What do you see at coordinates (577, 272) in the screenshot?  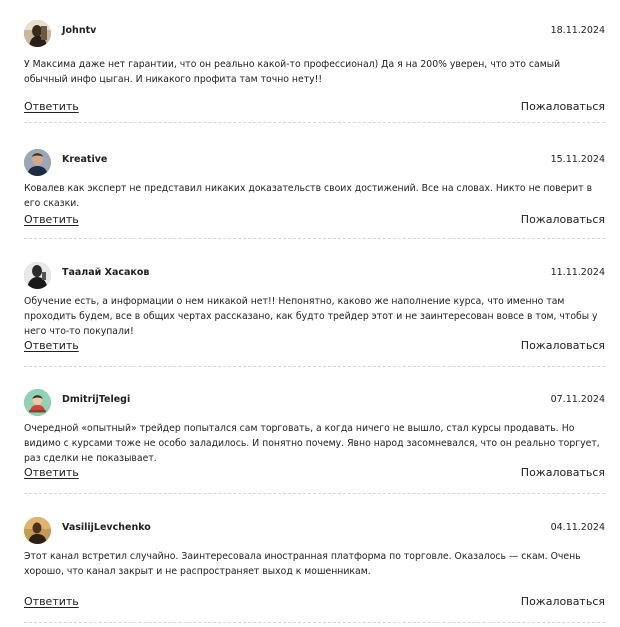 I see `comment-date: 11.11.2024` at bounding box center [577, 272].